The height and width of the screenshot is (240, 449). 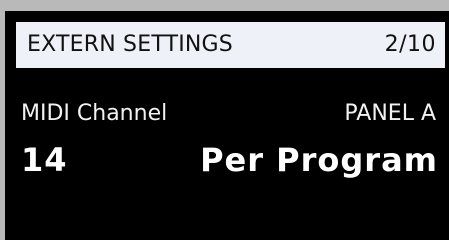 I want to click on menu-title: EXTERN SETTINGS, so click(x=130, y=44).